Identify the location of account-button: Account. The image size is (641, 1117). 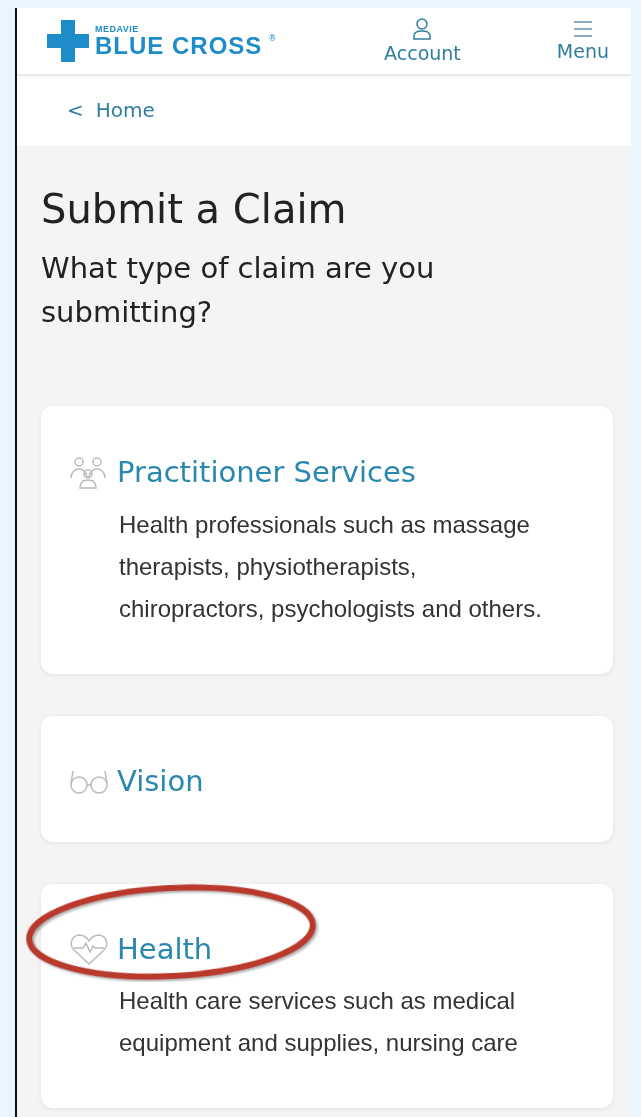
(422, 41).